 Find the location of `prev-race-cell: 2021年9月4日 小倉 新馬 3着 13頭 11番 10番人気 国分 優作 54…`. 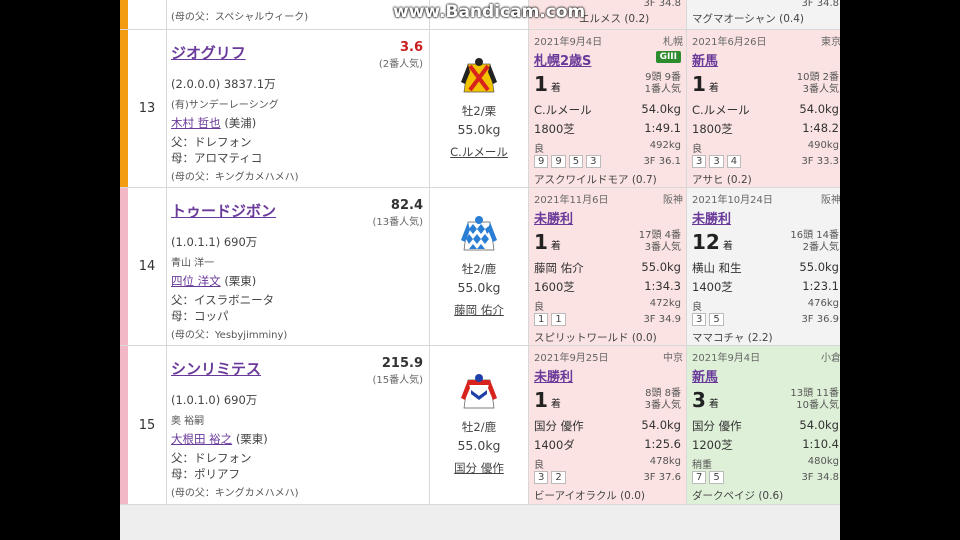

prev-race-cell: 2021年9月4日 小倉 新馬 3着 13頭 11番 10番人気 国分 優作 54… is located at coordinates (763, 425).